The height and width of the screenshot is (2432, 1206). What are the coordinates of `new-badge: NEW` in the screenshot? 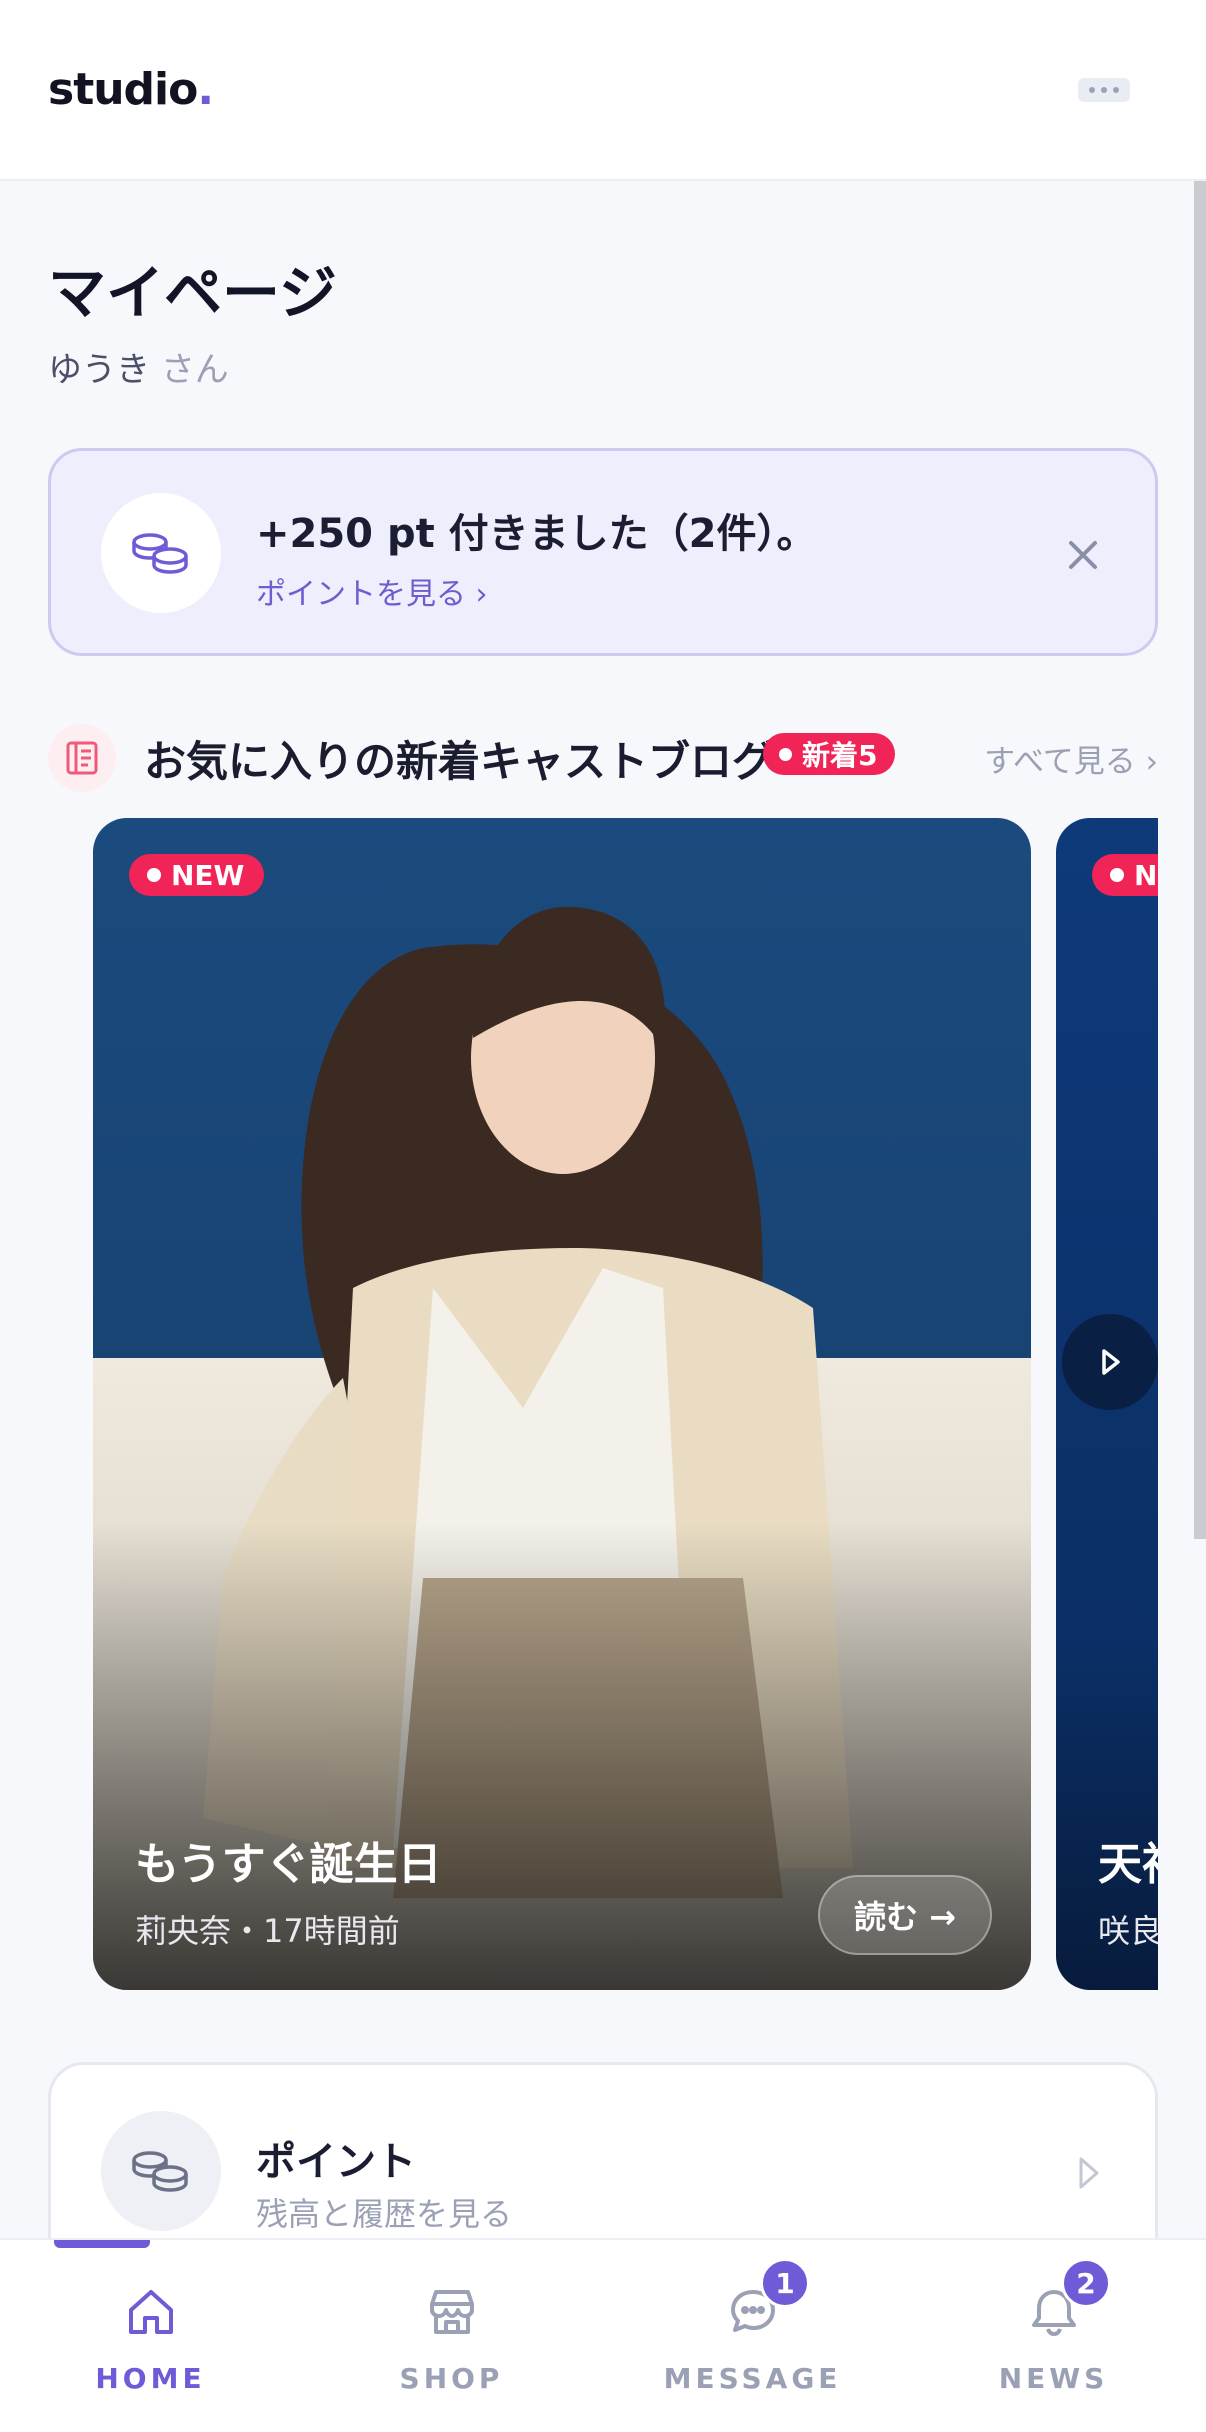 It's located at (197, 875).